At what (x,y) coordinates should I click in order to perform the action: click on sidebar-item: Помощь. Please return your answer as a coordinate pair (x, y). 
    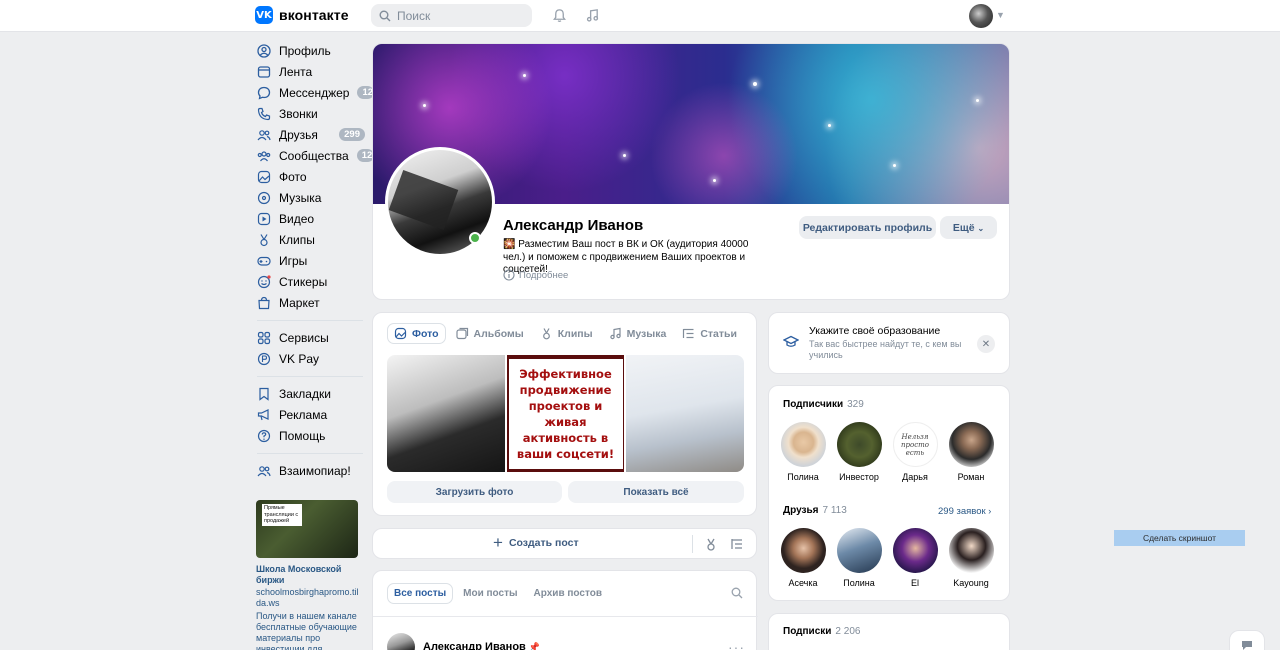
    Looking at the image, I should click on (310, 435).